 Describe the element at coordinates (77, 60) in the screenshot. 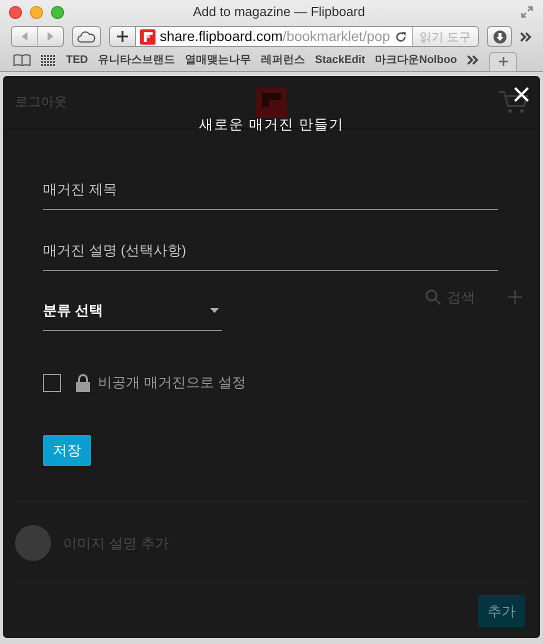

I see `bookmark-link: TED` at that location.